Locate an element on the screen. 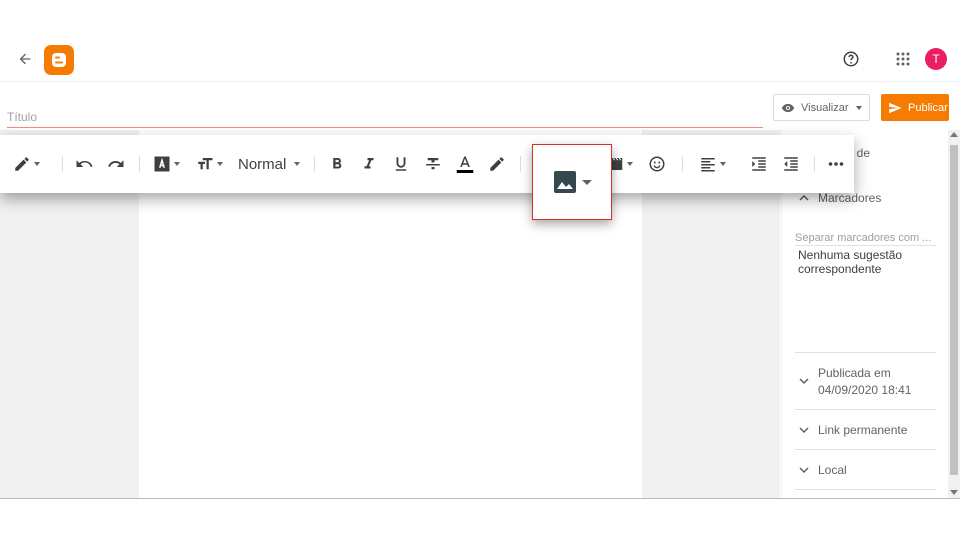 This screenshot has height=540, width=960. text-color-icon is located at coordinates (465, 164).